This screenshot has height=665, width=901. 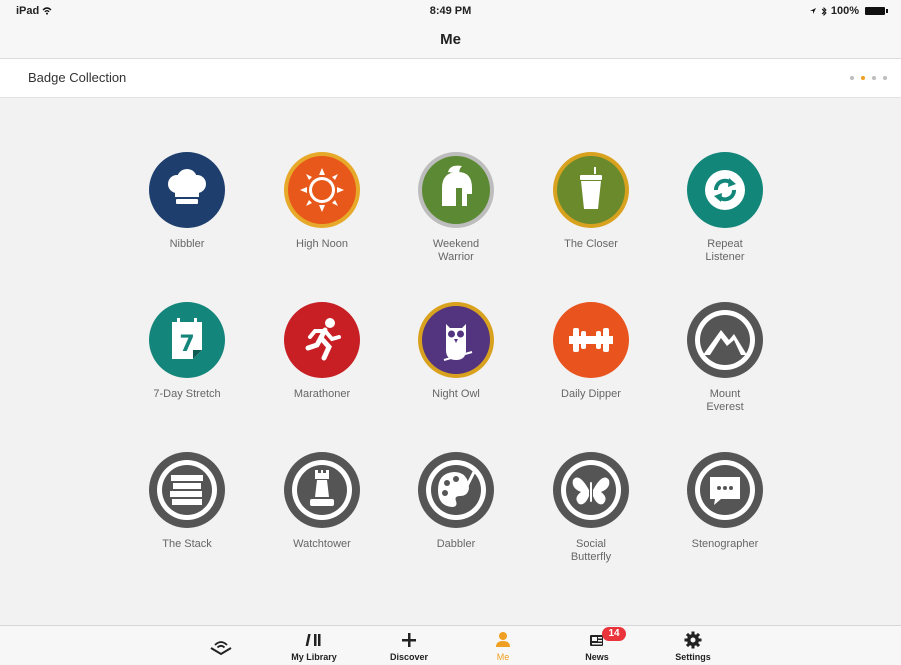 I want to click on runner-icon, so click(x=322, y=340).